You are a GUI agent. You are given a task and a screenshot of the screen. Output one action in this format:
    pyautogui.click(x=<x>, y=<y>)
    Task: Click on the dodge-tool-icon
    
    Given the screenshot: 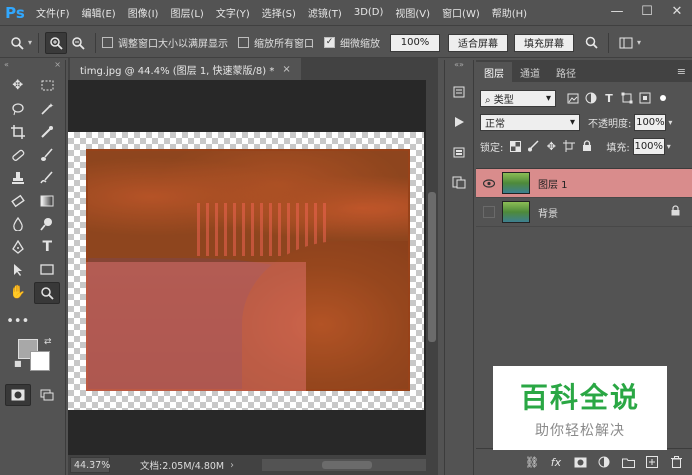 What is the action you would take?
    pyautogui.click(x=47, y=224)
    